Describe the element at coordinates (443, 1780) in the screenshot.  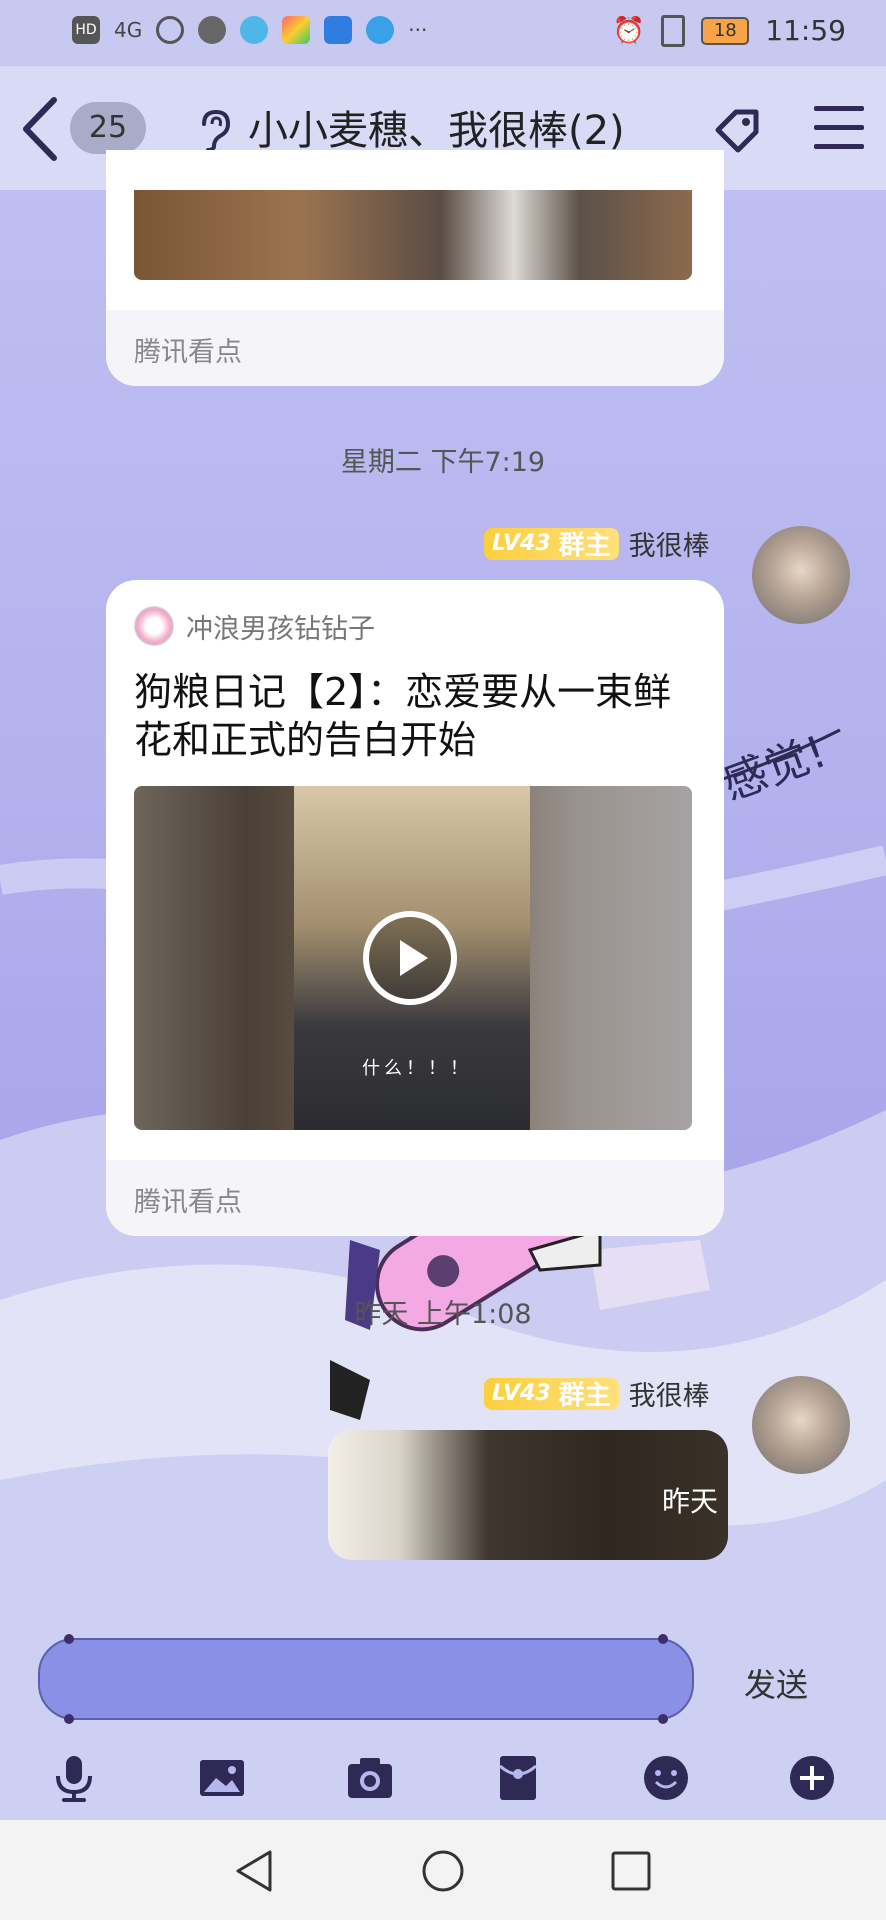
I see `input-toolbar` at that location.